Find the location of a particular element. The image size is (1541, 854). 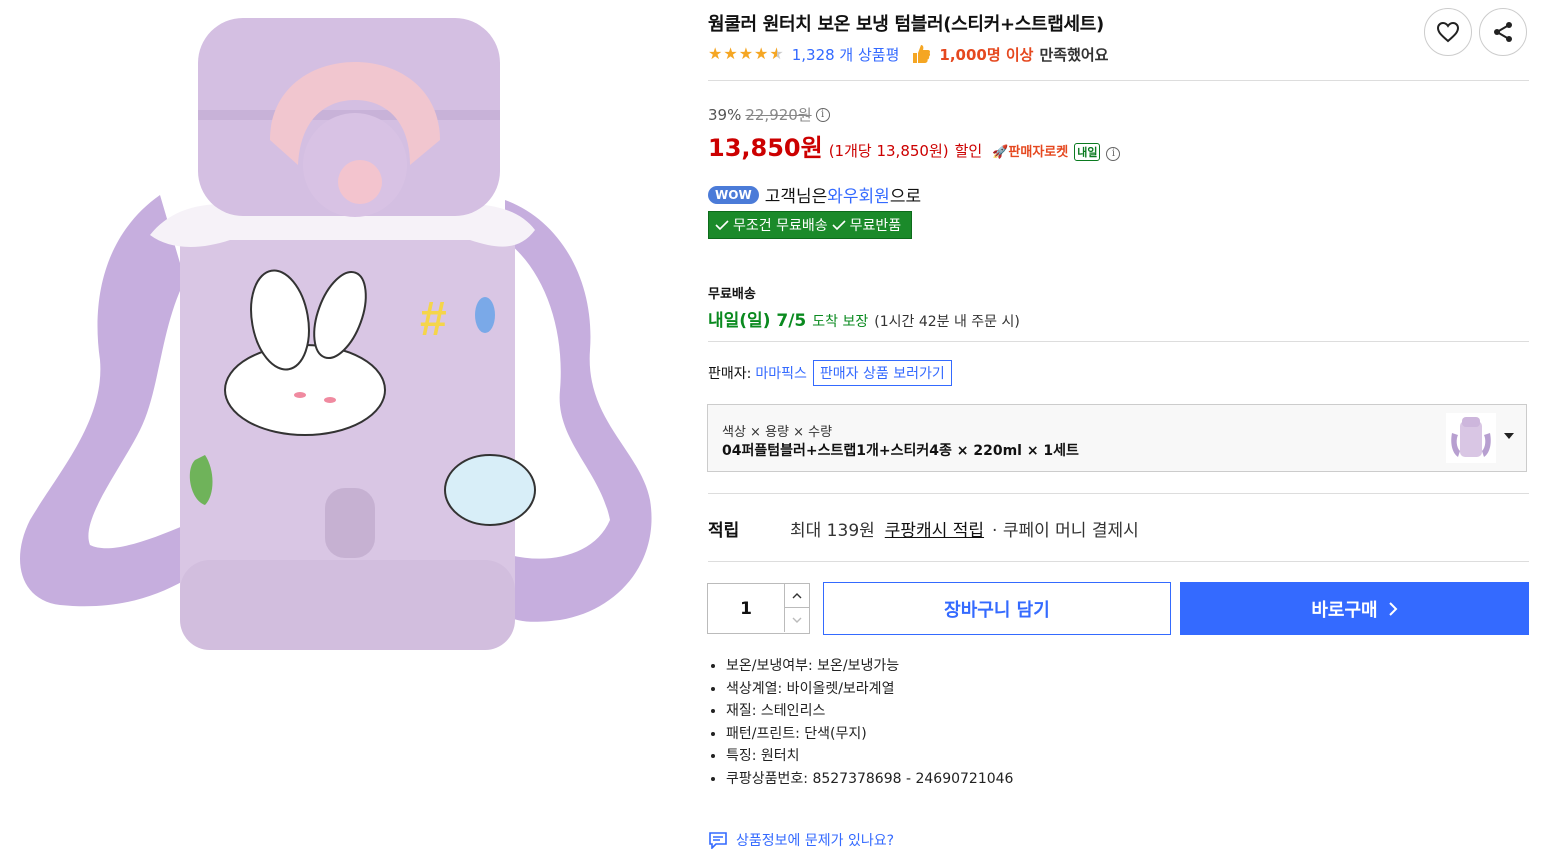

wow-suffix: 으로 is located at coordinates (905, 197).